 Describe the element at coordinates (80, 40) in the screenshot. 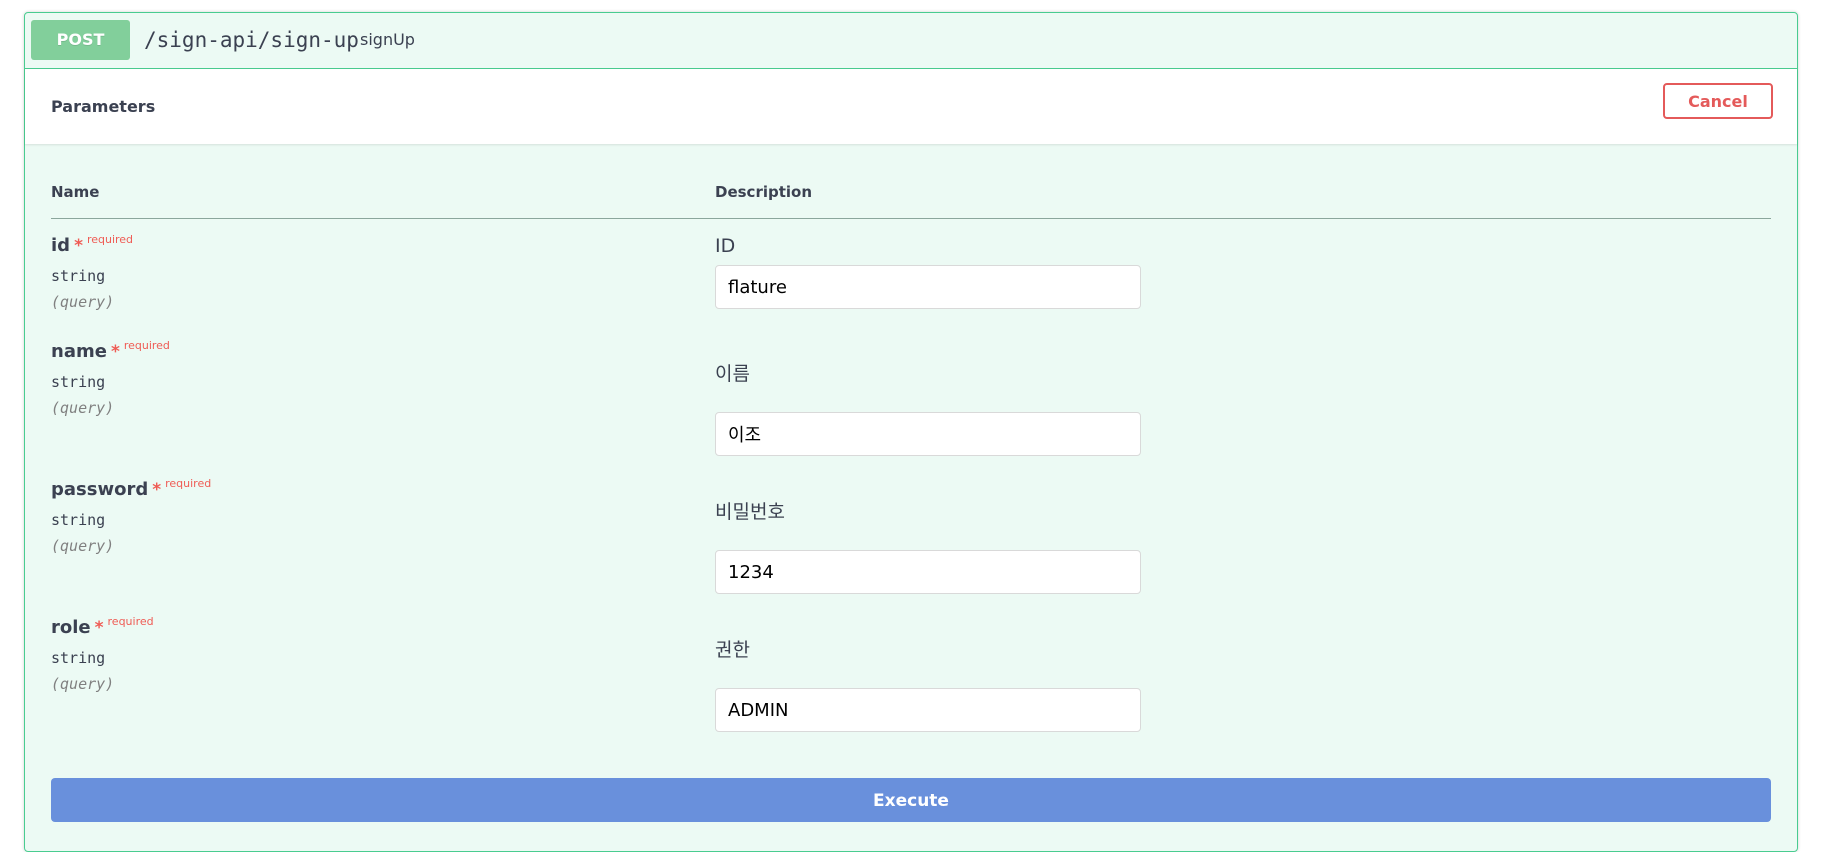

I see `method-badge: POST` at that location.